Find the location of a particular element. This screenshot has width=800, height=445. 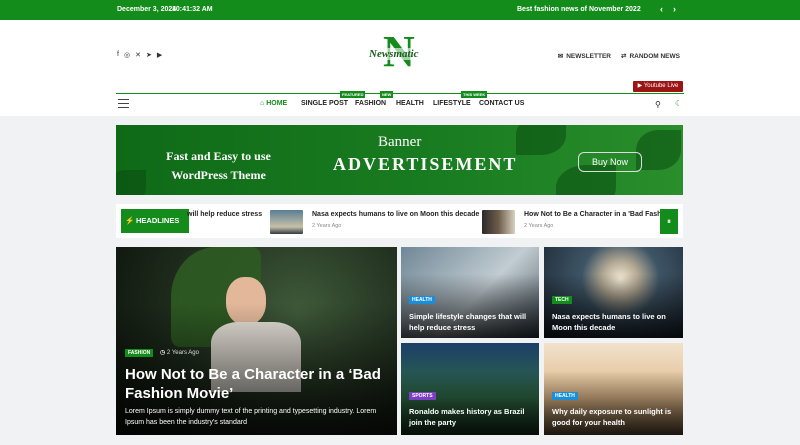

x-icon: ✕ is located at coordinates (138, 55).